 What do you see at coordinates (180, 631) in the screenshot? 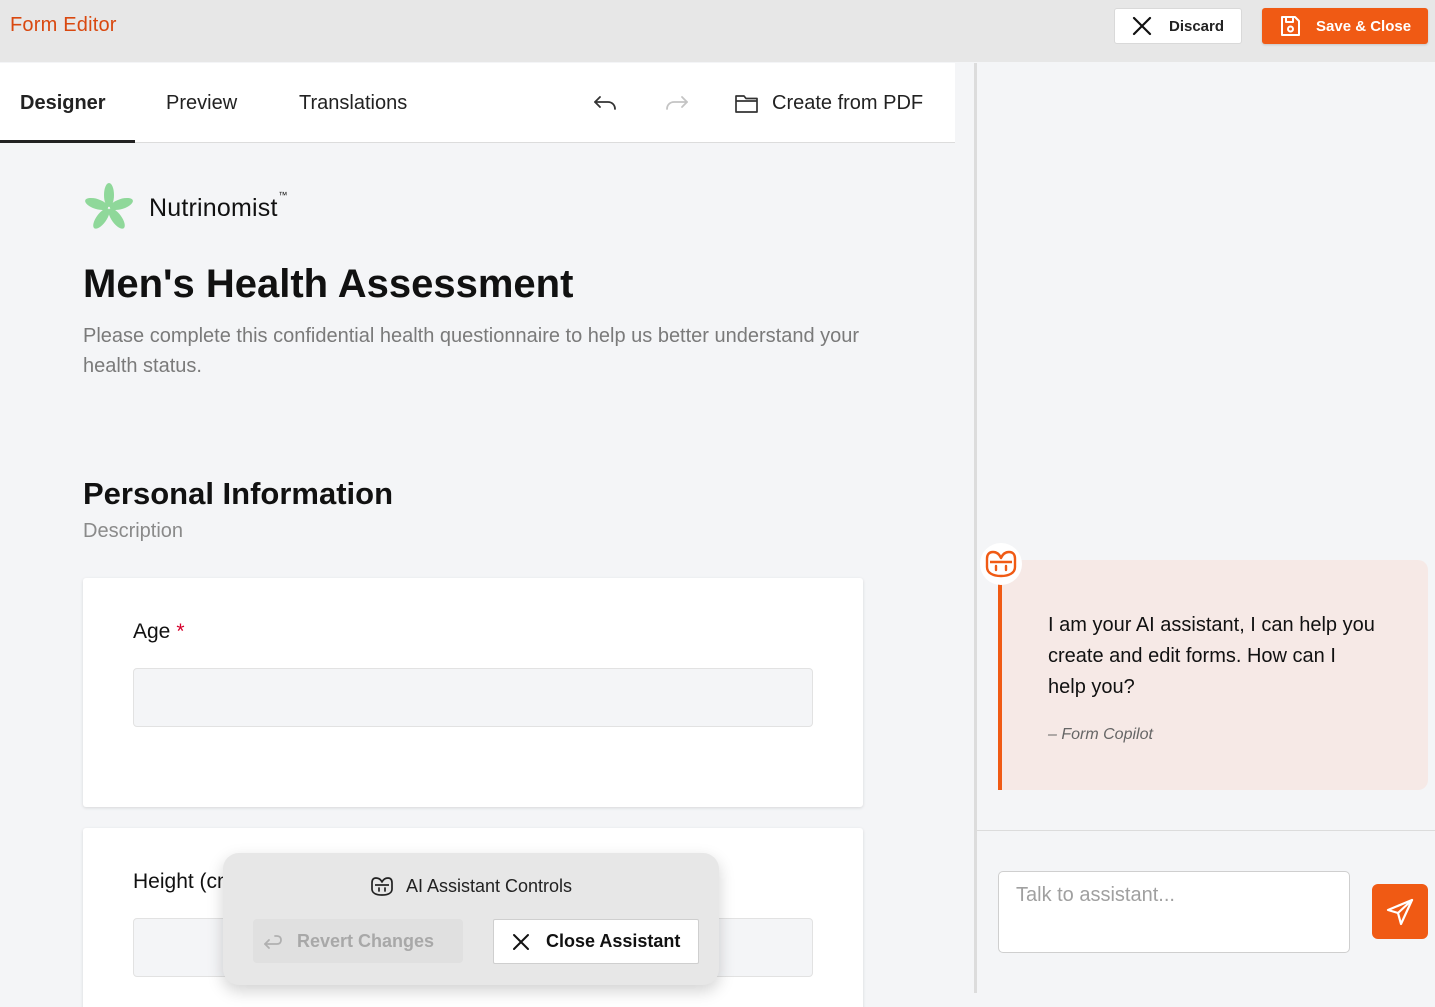
I see `required-marker: *` at bounding box center [180, 631].